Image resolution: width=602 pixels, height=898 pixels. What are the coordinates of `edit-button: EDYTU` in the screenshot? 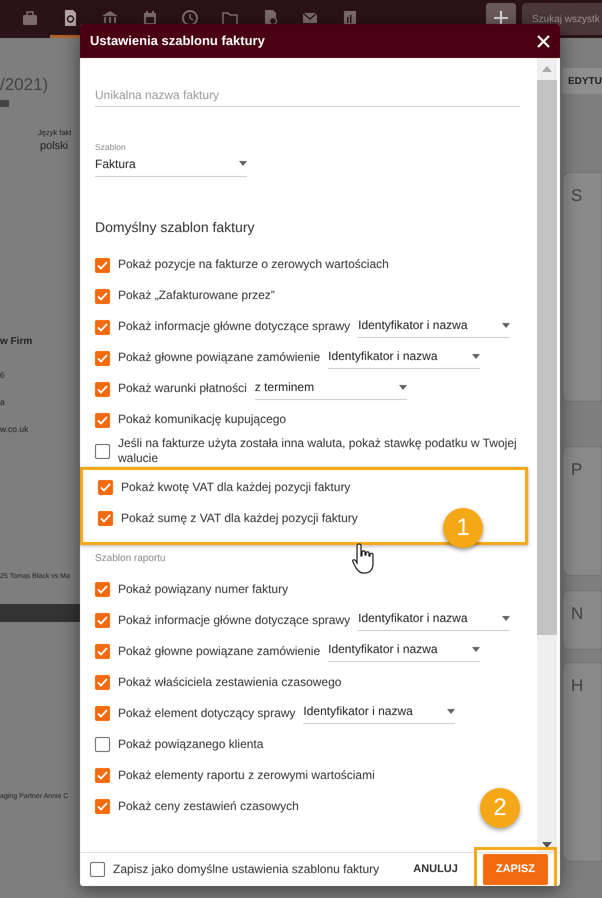 It's located at (582, 81).